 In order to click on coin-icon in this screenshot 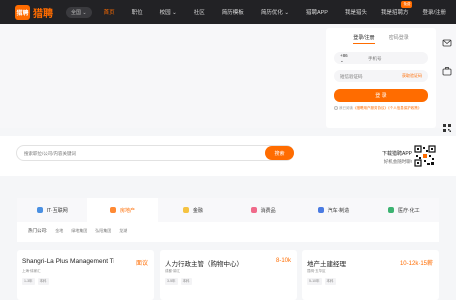, I will do `click(185, 210)`.